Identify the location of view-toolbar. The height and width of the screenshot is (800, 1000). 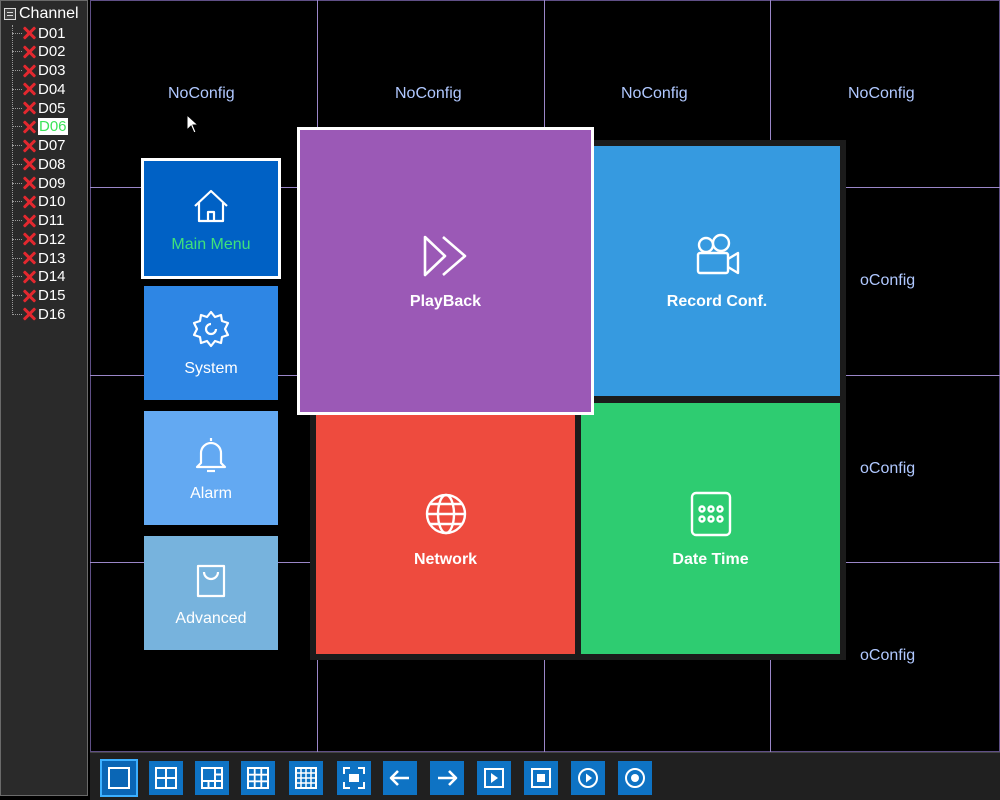
(545, 776).